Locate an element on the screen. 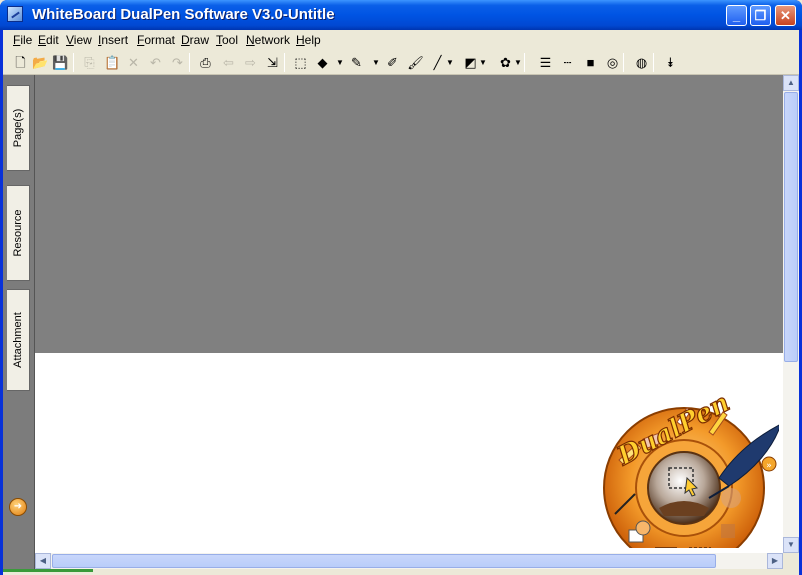  scroll-down-arrow-icon: ▼ is located at coordinates (791, 545).